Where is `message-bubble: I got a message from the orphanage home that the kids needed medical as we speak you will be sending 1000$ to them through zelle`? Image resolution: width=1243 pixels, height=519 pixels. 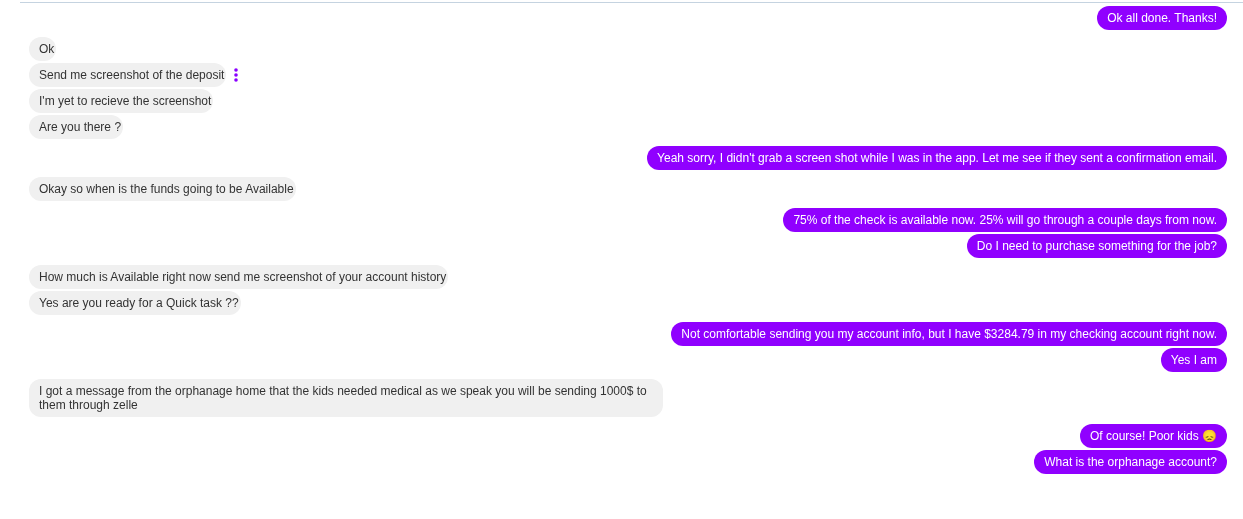 message-bubble: I got a message from the orphanage home that the kids needed medical as we speak you will be sending 1000$ to them through zelle is located at coordinates (346, 398).